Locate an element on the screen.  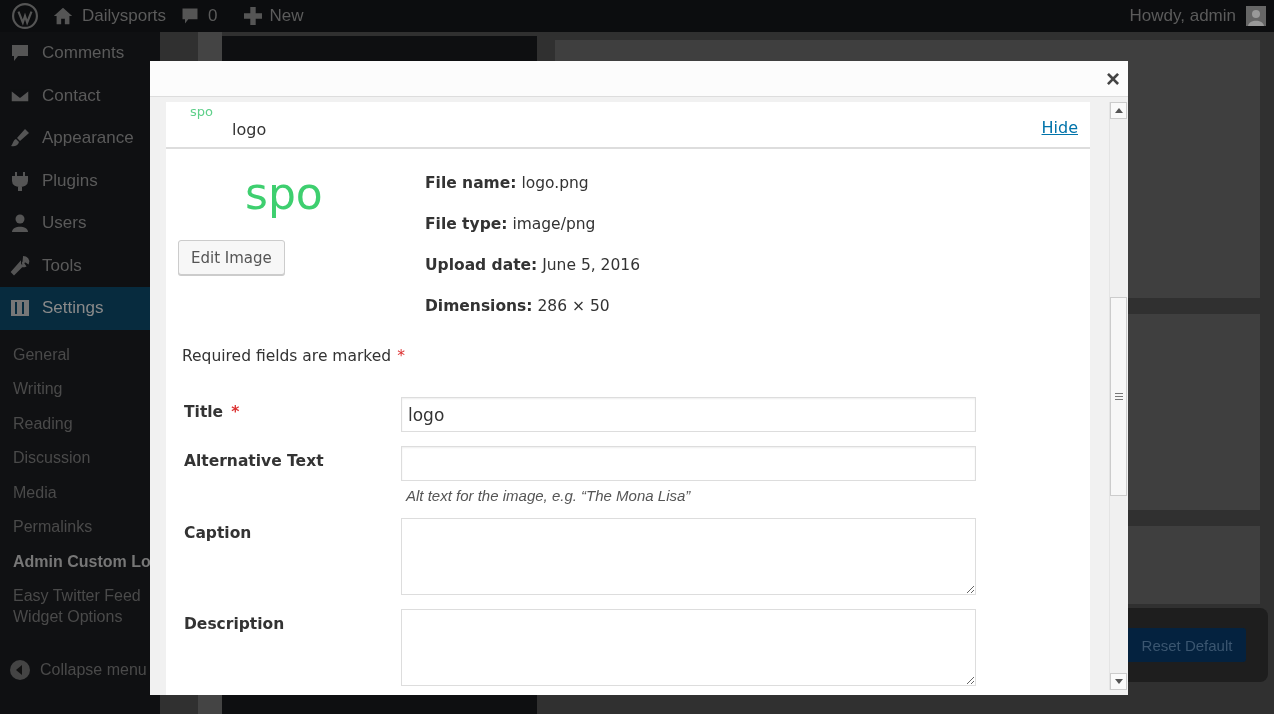
comments-count: 0 is located at coordinates (213, 16).